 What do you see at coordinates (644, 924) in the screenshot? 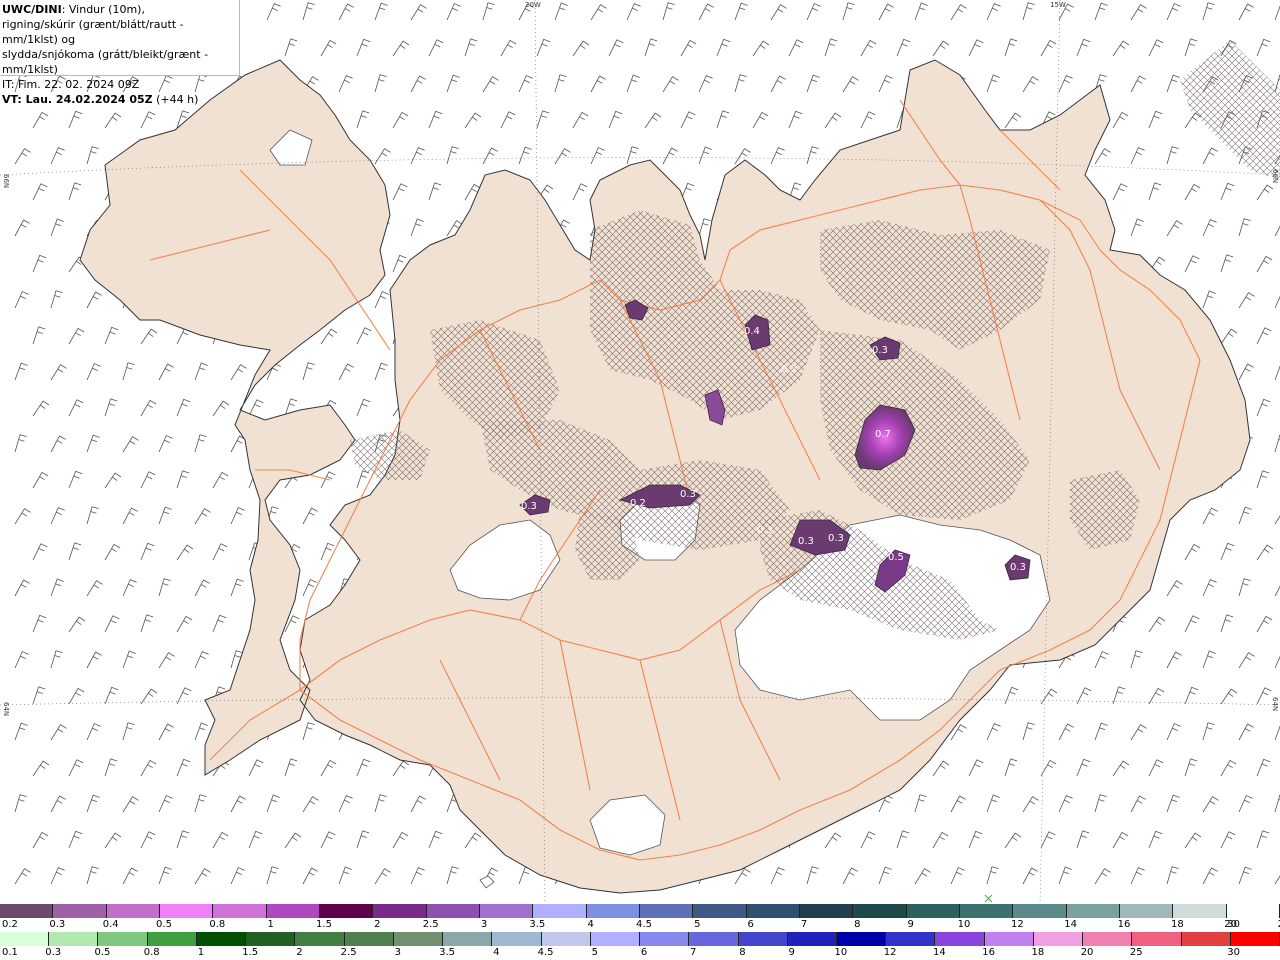
I see `legend-label: 4.5` at bounding box center [644, 924].